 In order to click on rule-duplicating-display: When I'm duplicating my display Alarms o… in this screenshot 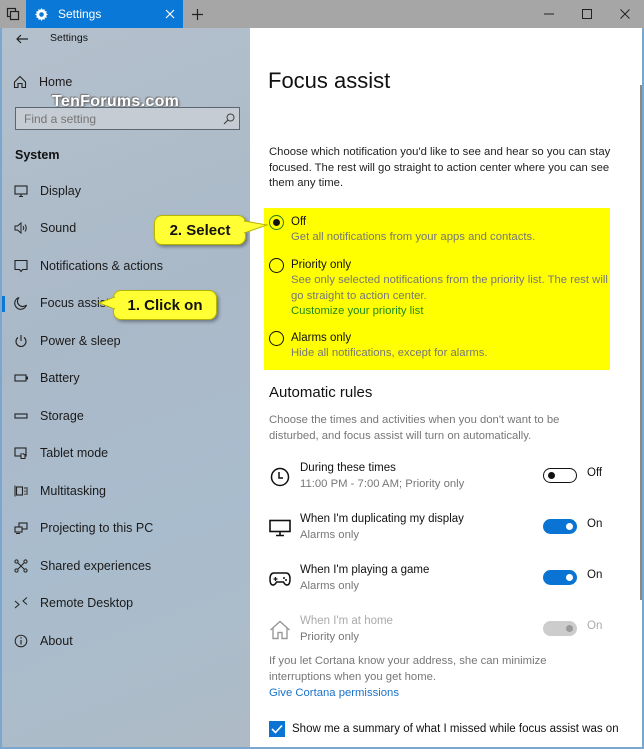, I will do `click(441, 530)`.